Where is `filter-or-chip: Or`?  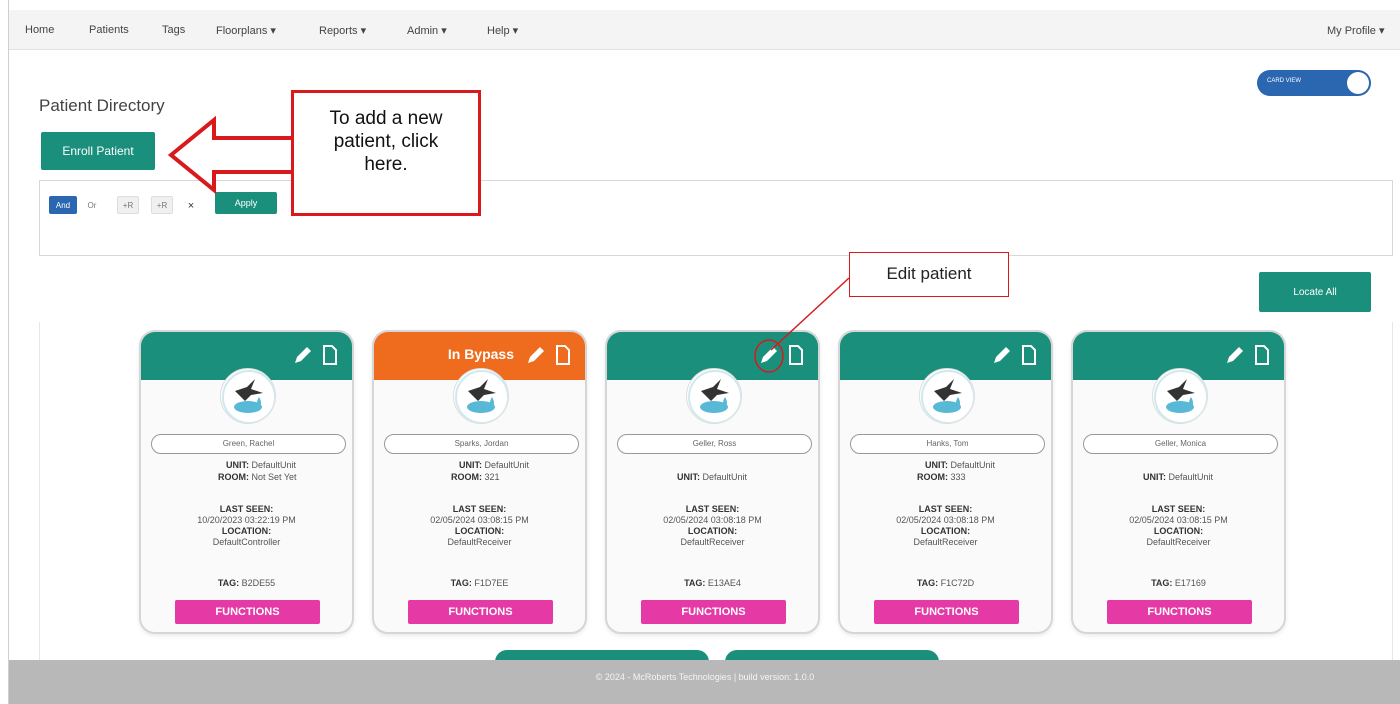 filter-or-chip: Or is located at coordinates (92, 205).